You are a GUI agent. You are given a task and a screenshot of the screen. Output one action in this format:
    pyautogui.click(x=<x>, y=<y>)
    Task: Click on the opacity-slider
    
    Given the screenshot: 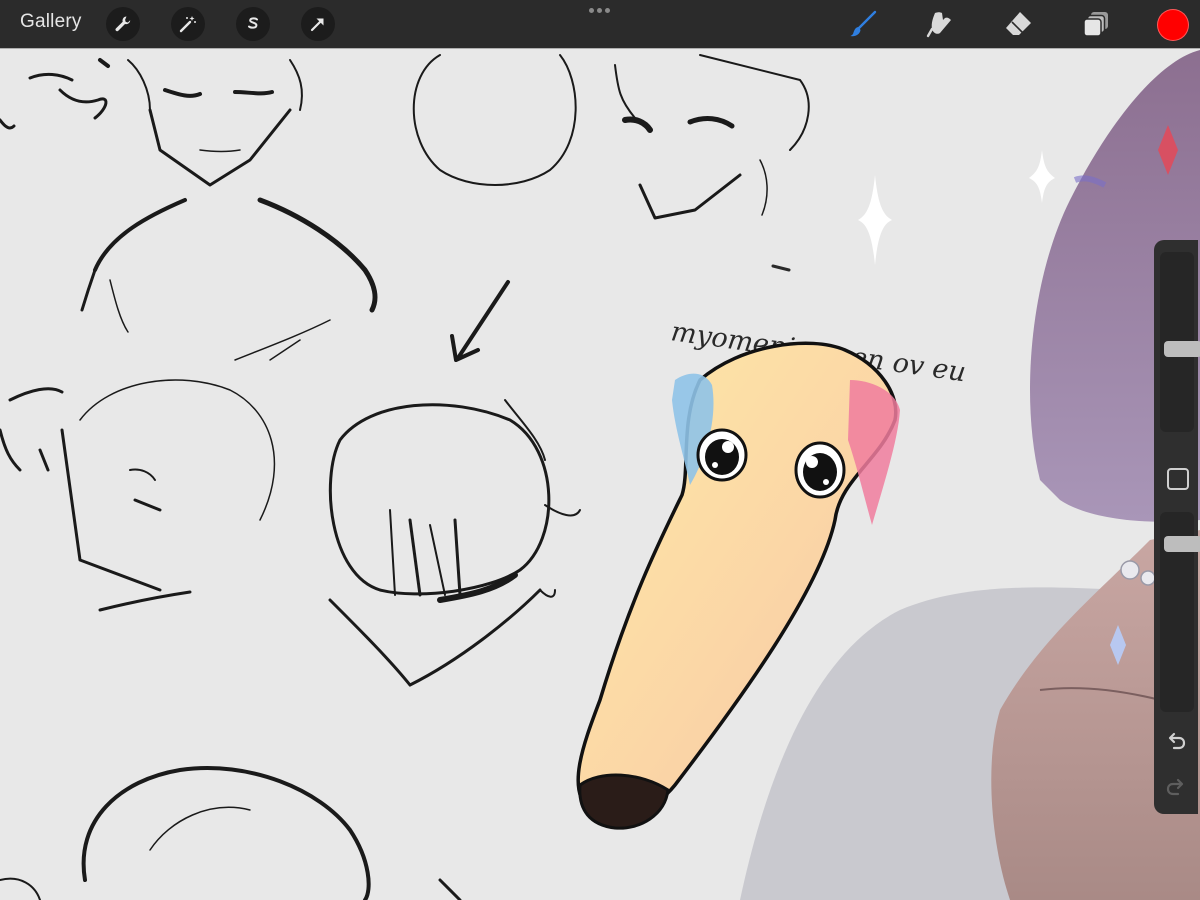 What is the action you would take?
    pyautogui.click(x=1180, y=612)
    